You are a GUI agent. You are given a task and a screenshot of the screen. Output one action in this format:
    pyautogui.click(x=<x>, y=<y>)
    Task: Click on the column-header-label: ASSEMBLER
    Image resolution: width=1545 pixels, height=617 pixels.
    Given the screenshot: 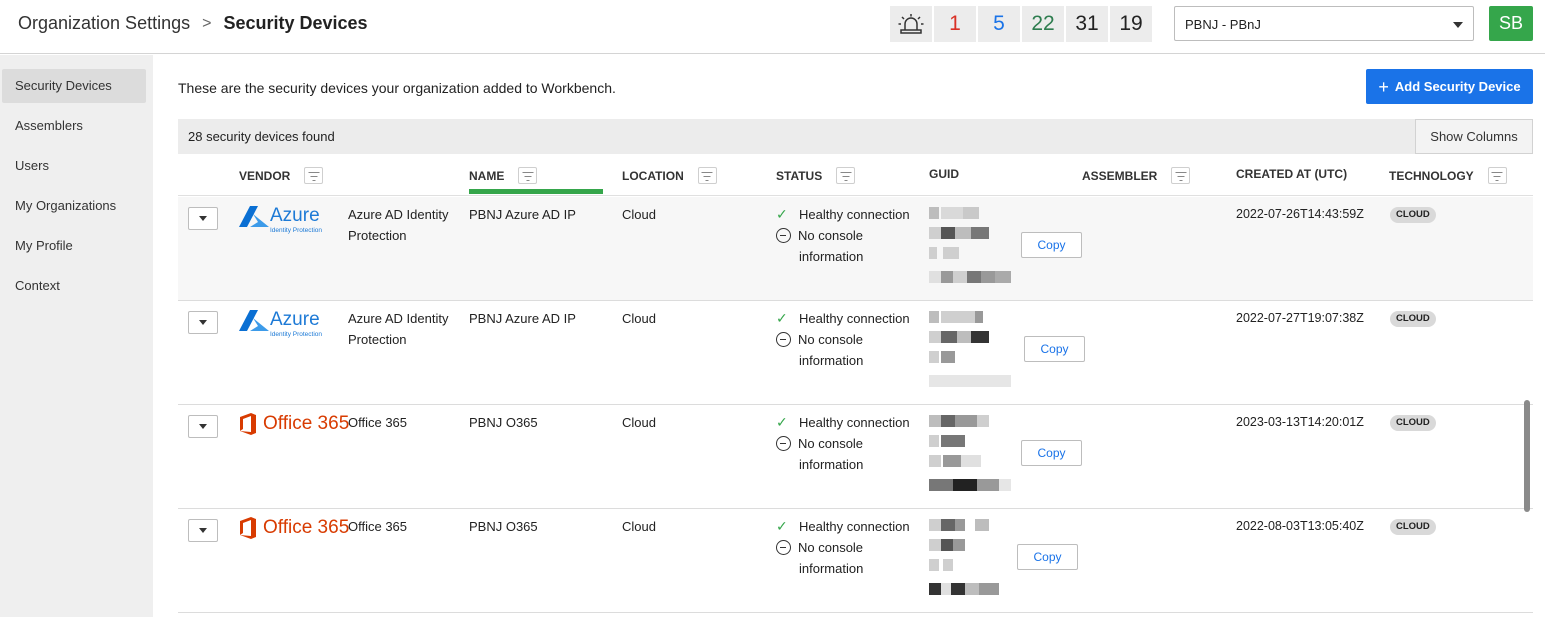 What is the action you would take?
    pyautogui.click(x=1120, y=175)
    